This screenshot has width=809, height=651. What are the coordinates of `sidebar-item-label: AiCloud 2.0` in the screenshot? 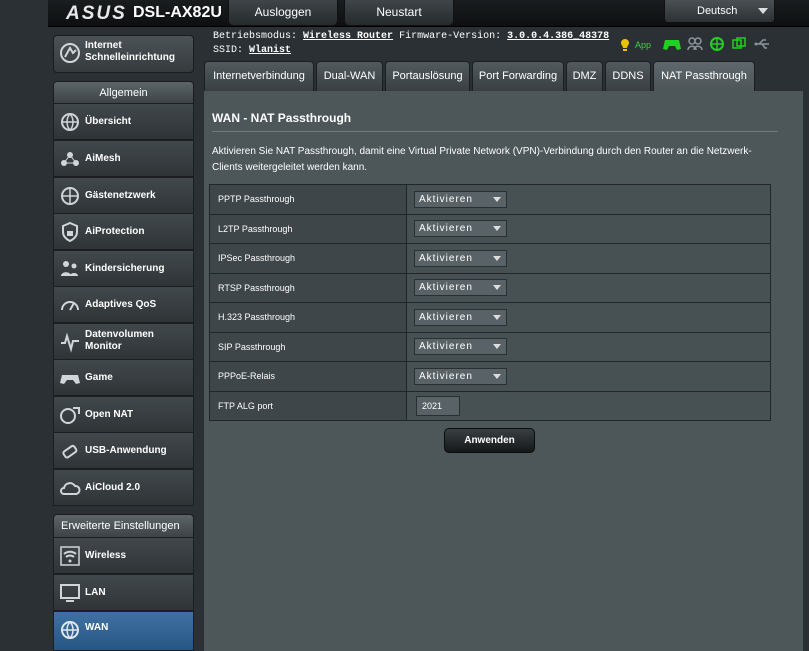 It's located at (113, 487).